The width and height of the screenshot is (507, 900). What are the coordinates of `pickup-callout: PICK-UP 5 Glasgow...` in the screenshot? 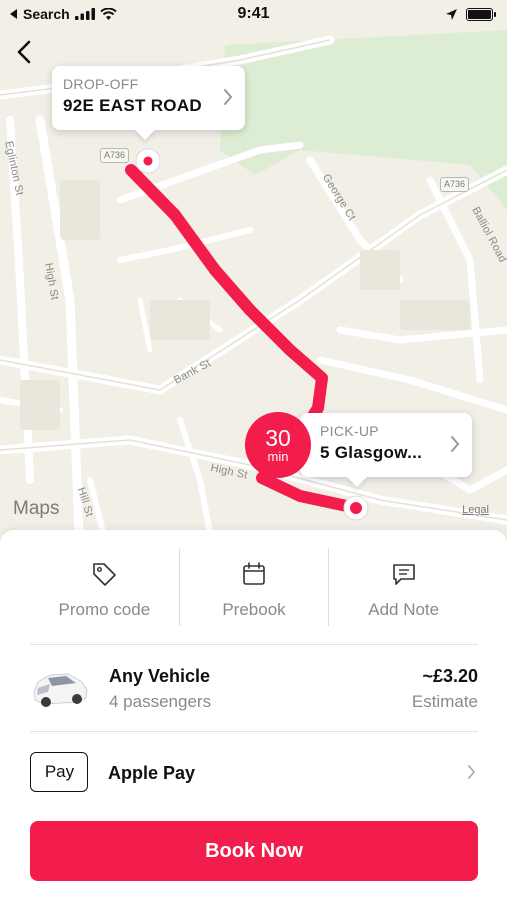 It's located at (386, 445).